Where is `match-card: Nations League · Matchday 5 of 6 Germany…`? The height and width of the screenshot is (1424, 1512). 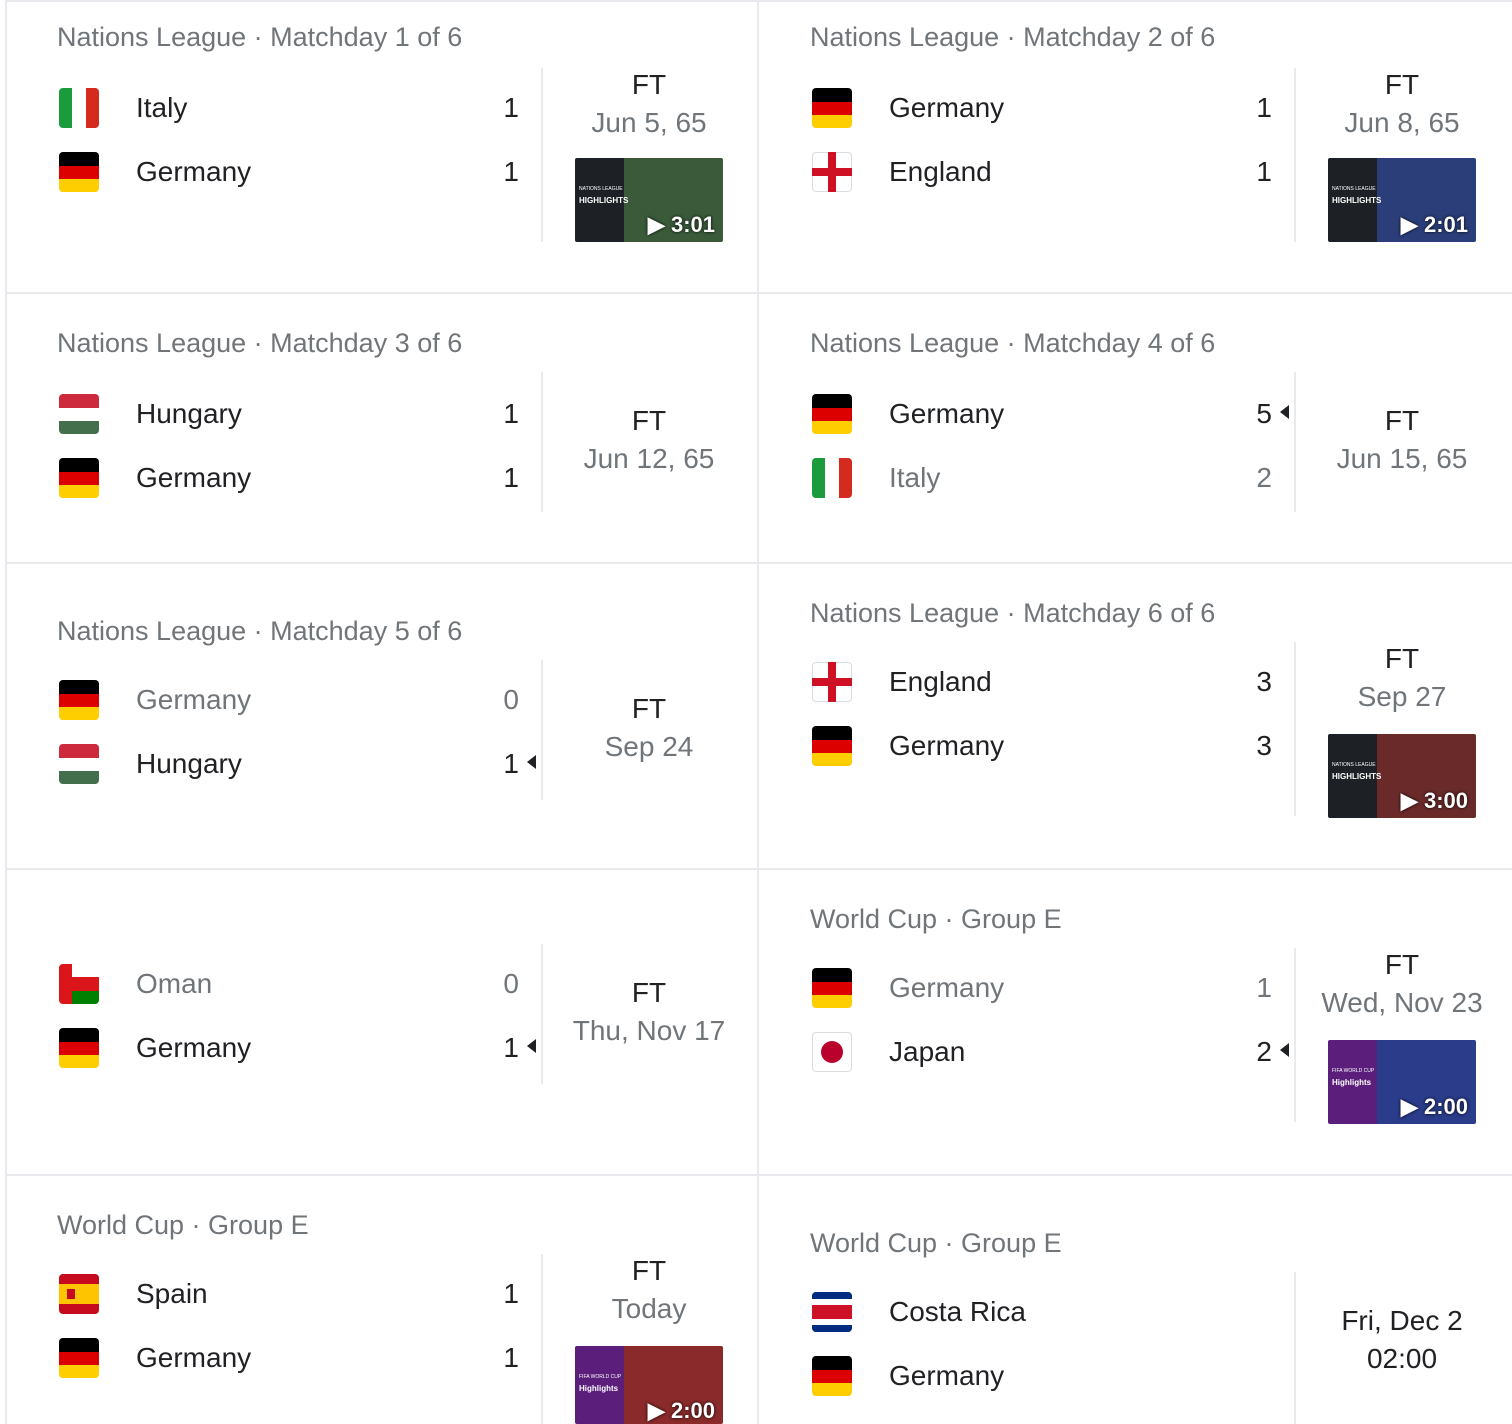 match-card: Nations League · Matchday 5 of 6 Germany… is located at coordinates (381, 716).